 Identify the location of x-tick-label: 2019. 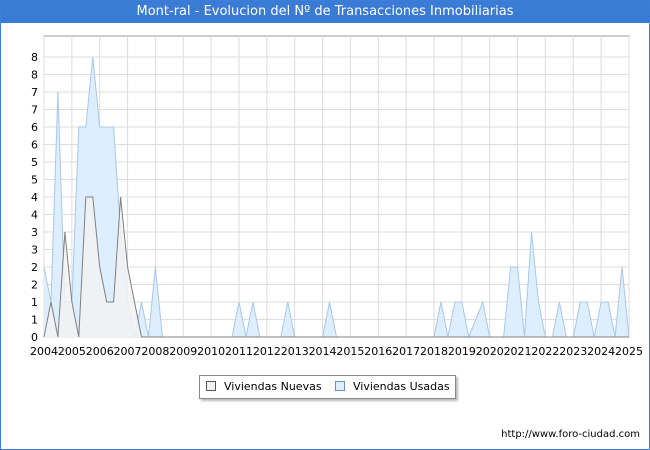
(462, 351).